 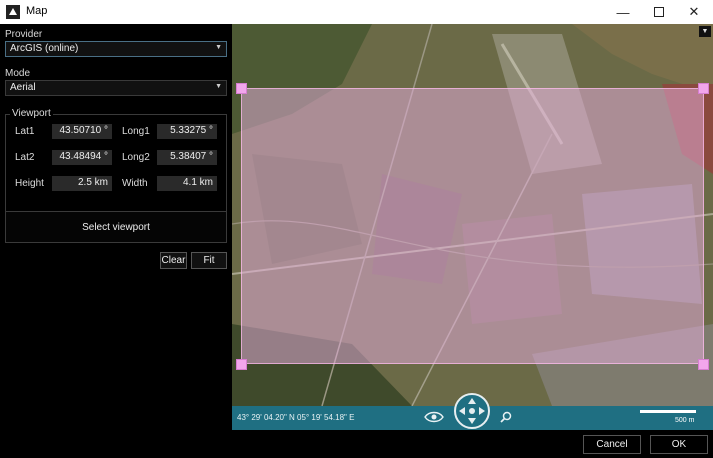 I want to click on width-field: 4.1 km, so click(x=187, y=183).